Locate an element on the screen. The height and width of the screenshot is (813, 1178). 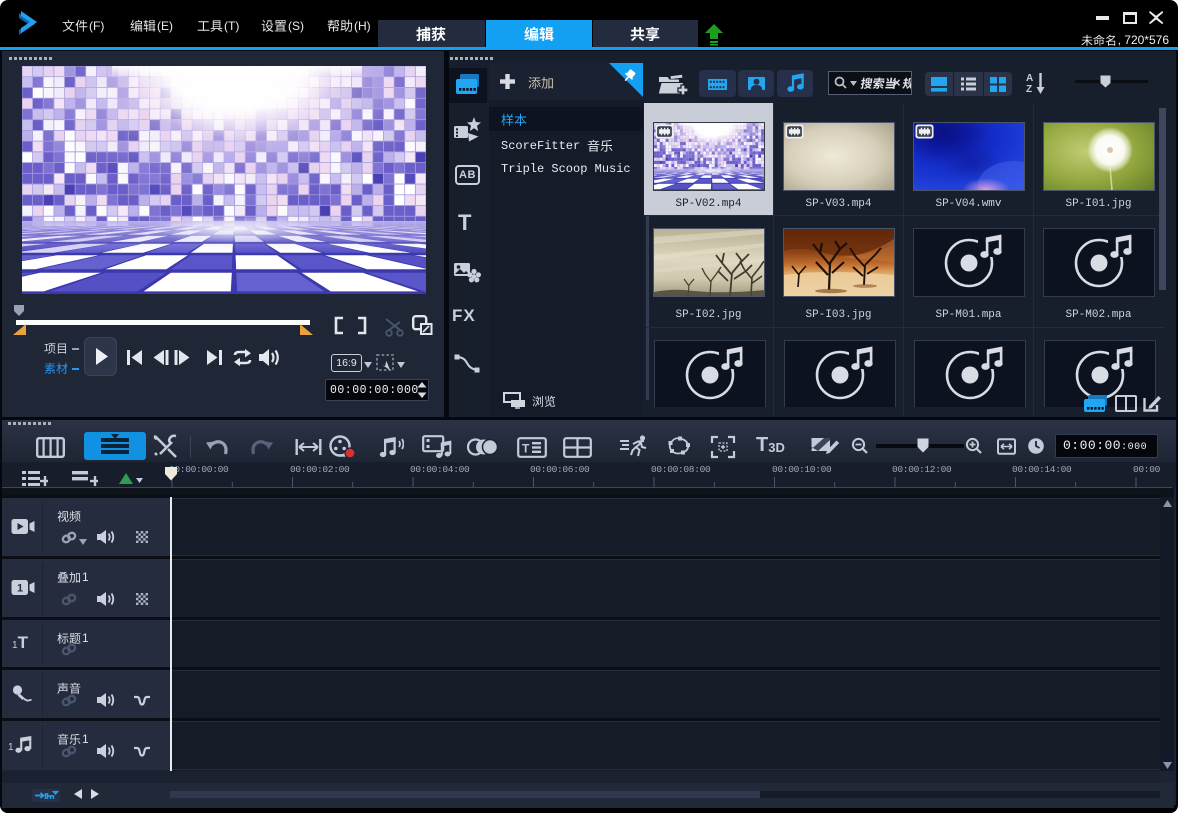
svg-text: T is located at coordinates (526, 449).